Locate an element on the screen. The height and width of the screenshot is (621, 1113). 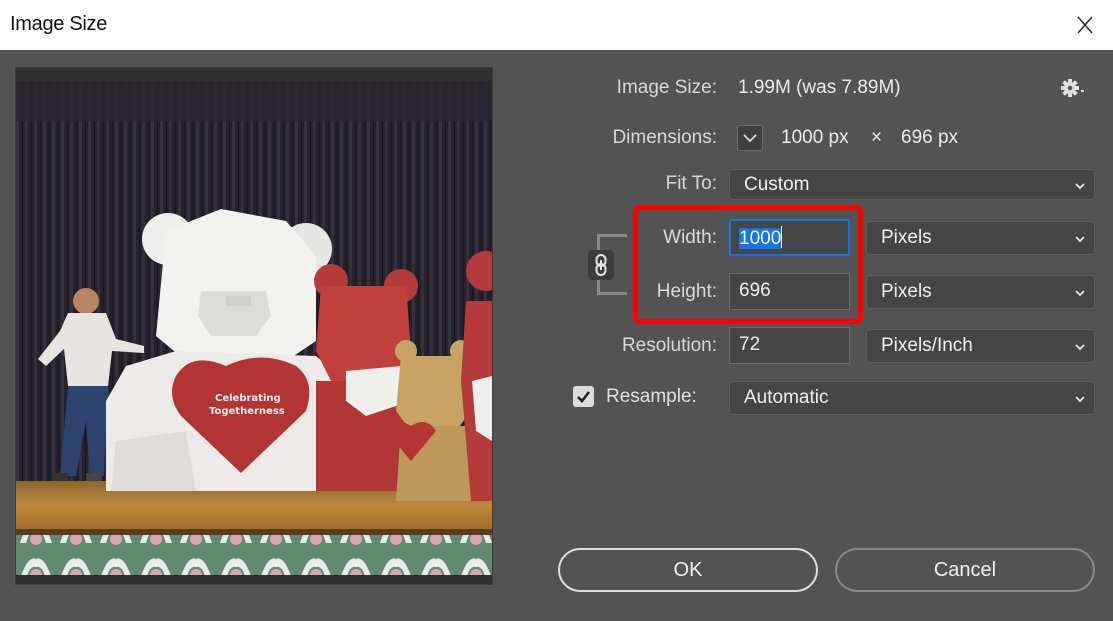
constrain-proportions-button is located at coordinates (601, 265).